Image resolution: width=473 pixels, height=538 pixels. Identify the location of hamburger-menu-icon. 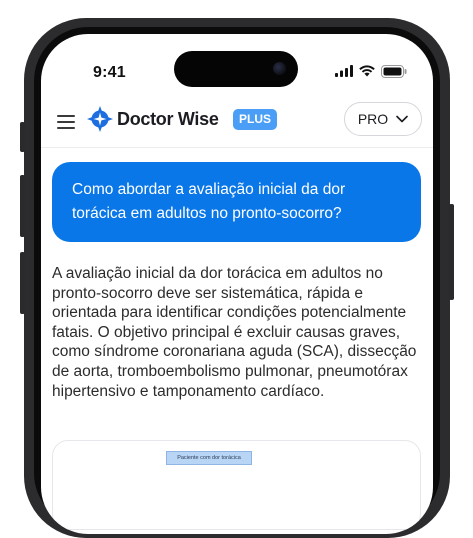
(66, 122).